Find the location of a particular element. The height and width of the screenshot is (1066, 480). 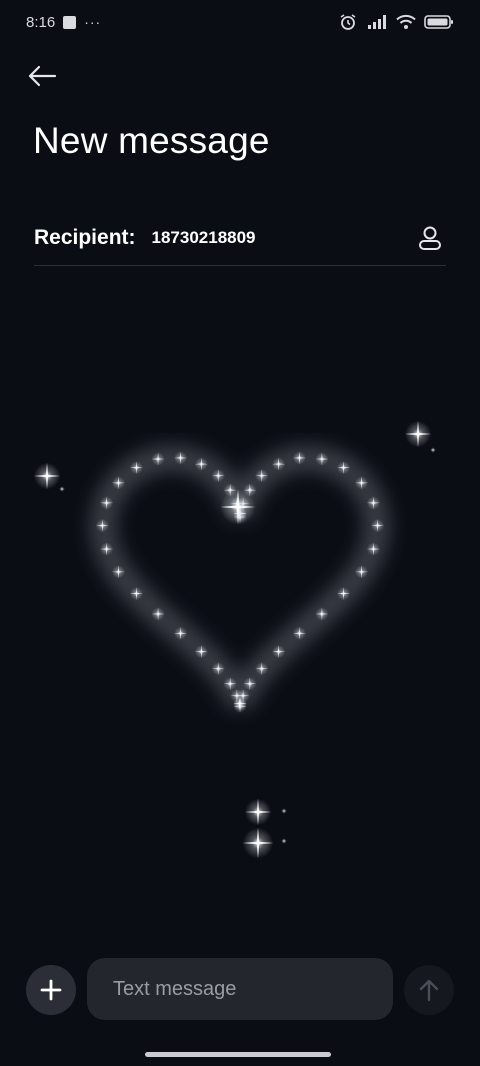

status-time: 8:16 is located at coordinates (41, 22).